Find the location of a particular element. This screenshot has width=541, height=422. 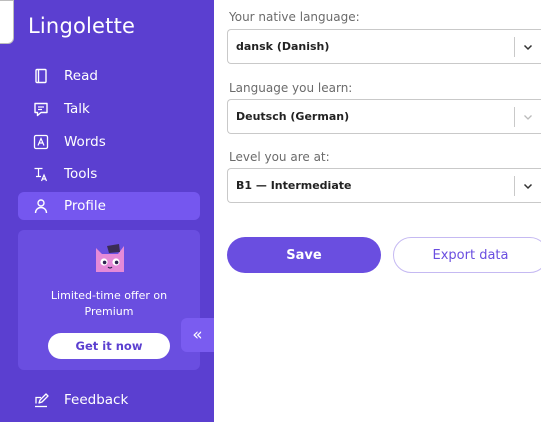

sidebar-item-label: Feedback is located at coordinates (96, 400).